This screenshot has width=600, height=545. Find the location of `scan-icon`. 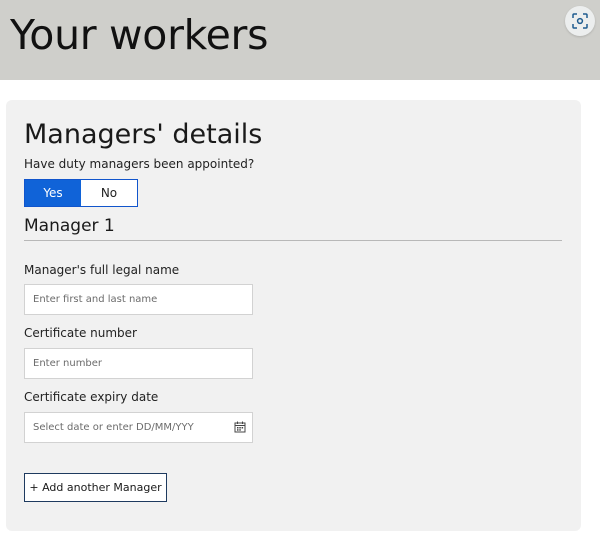

scan-icon is located at coordinates (580, 21).